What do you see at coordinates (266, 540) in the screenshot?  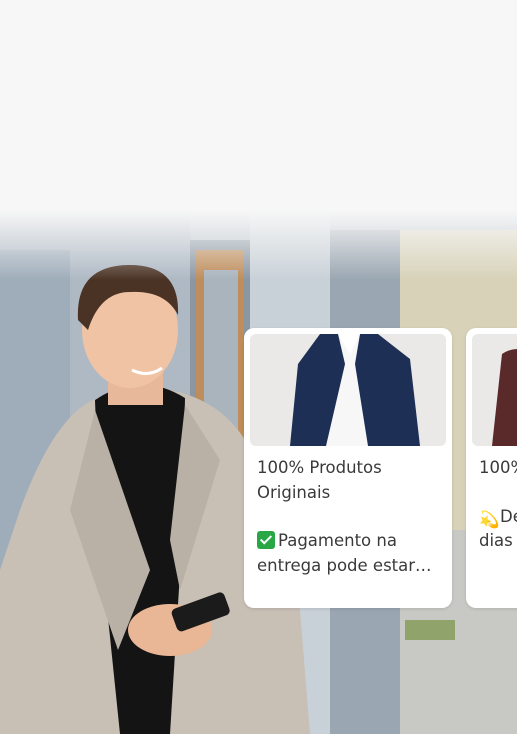 I see `check-mark-icon` at bounding box center [266, 540].